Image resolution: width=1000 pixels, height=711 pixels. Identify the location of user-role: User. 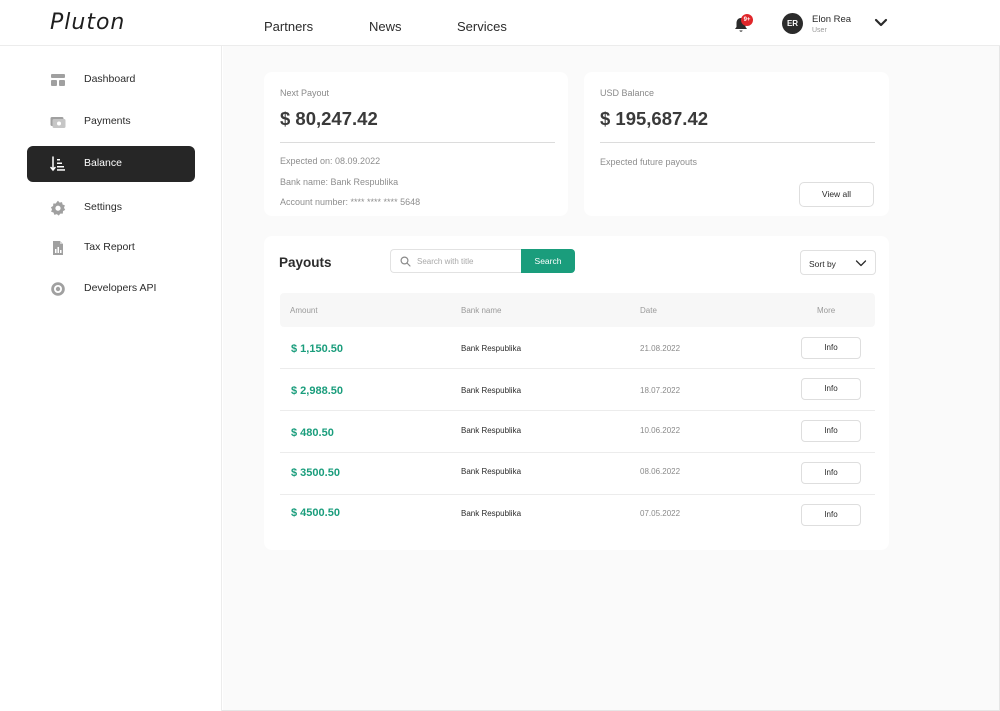
(819, 30).